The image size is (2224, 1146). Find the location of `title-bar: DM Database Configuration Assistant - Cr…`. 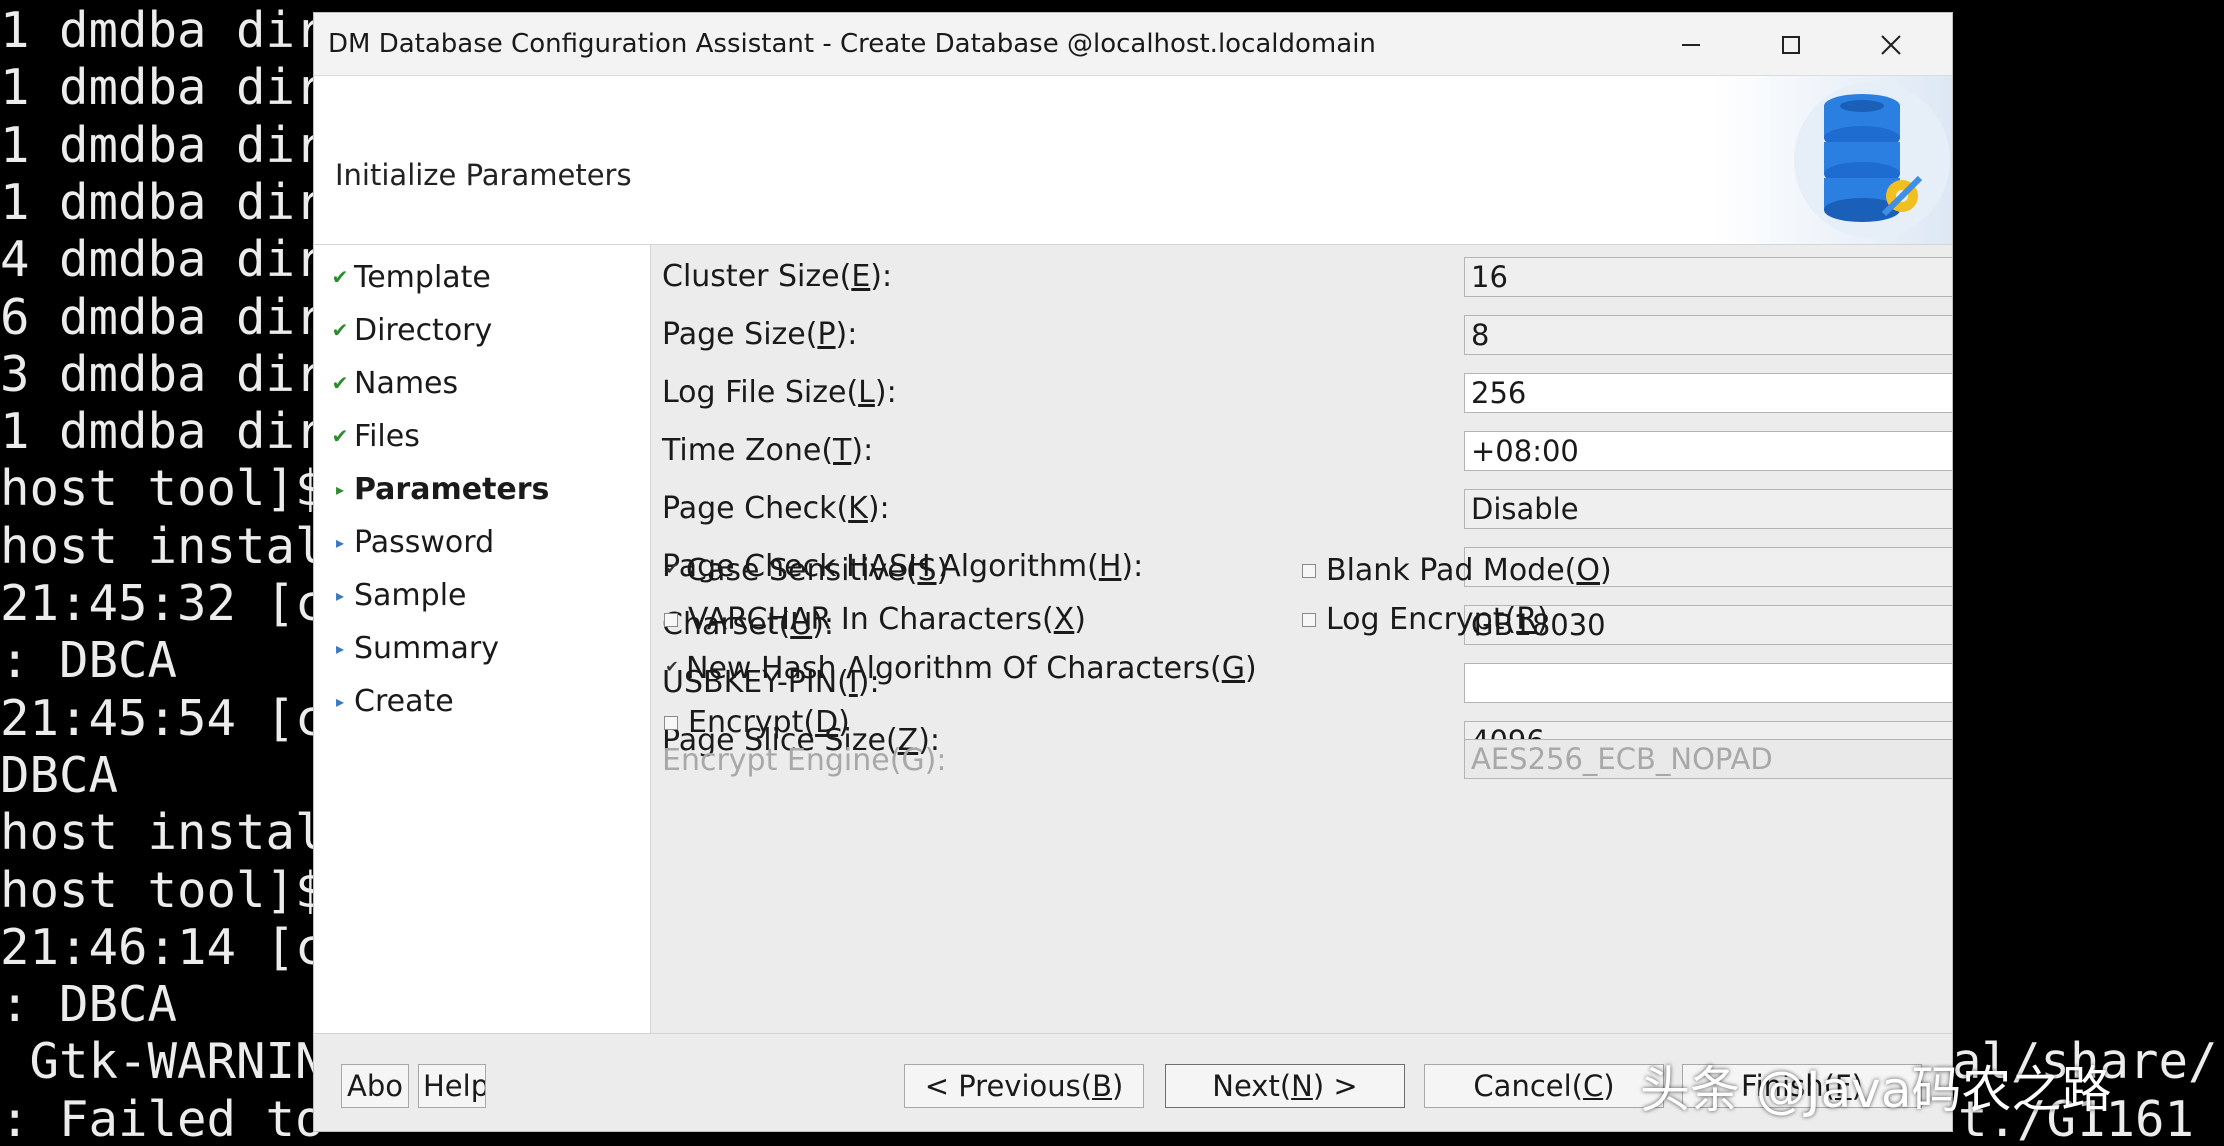

title-bar: DM Database Configuration Assistant - Cr… is located at coordinates (1133, 44).